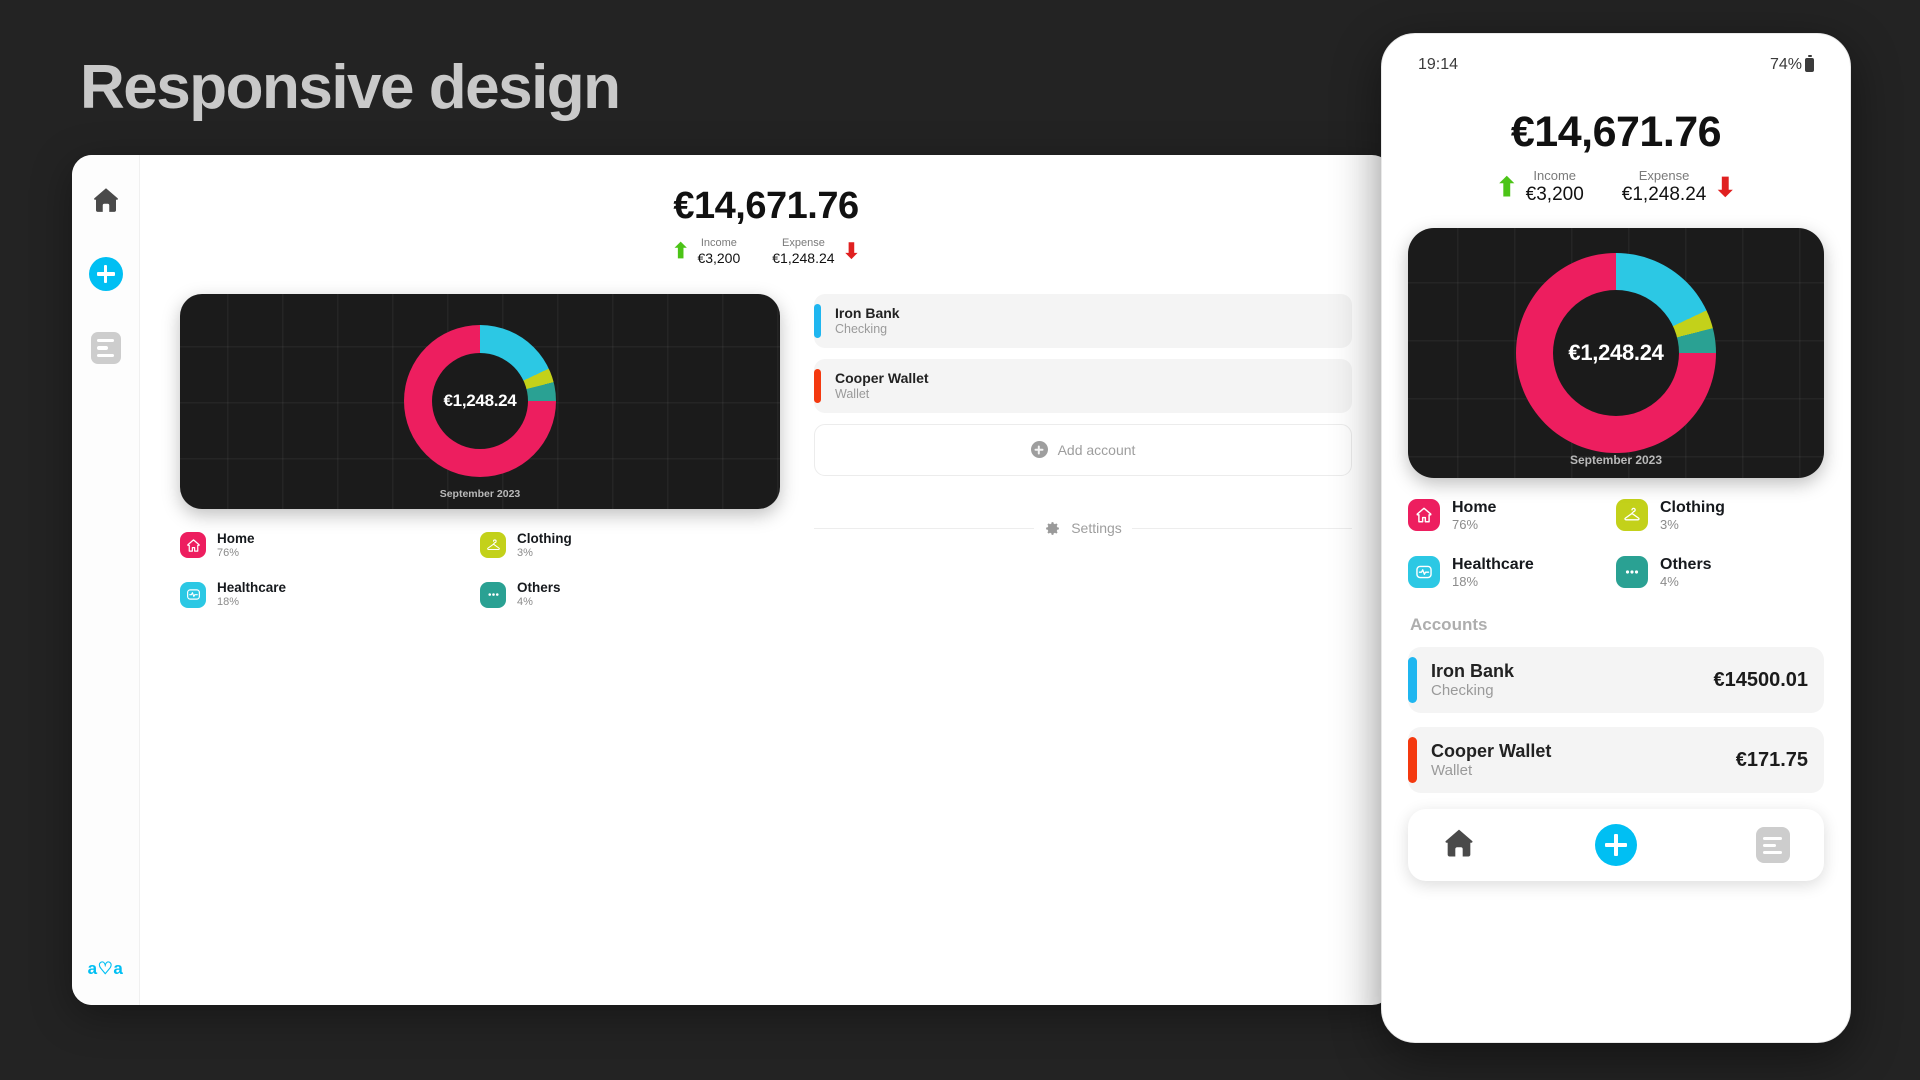 Image resolution: width=1920 pixels, height=1080 pixels. I want to click on legend-swatch-healthcare, so click(193, 594).